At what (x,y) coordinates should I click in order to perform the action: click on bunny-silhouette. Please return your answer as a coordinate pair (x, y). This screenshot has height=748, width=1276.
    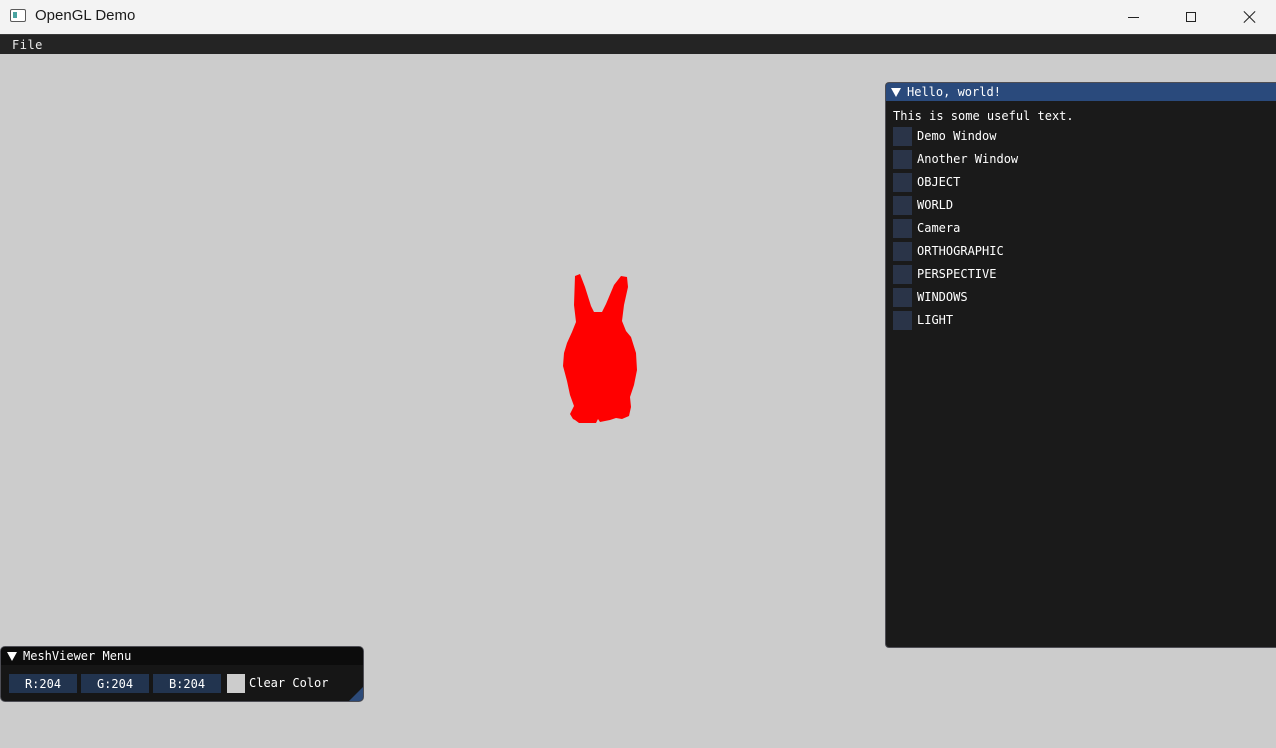
    Looking at the image, I should click on (600, 348).